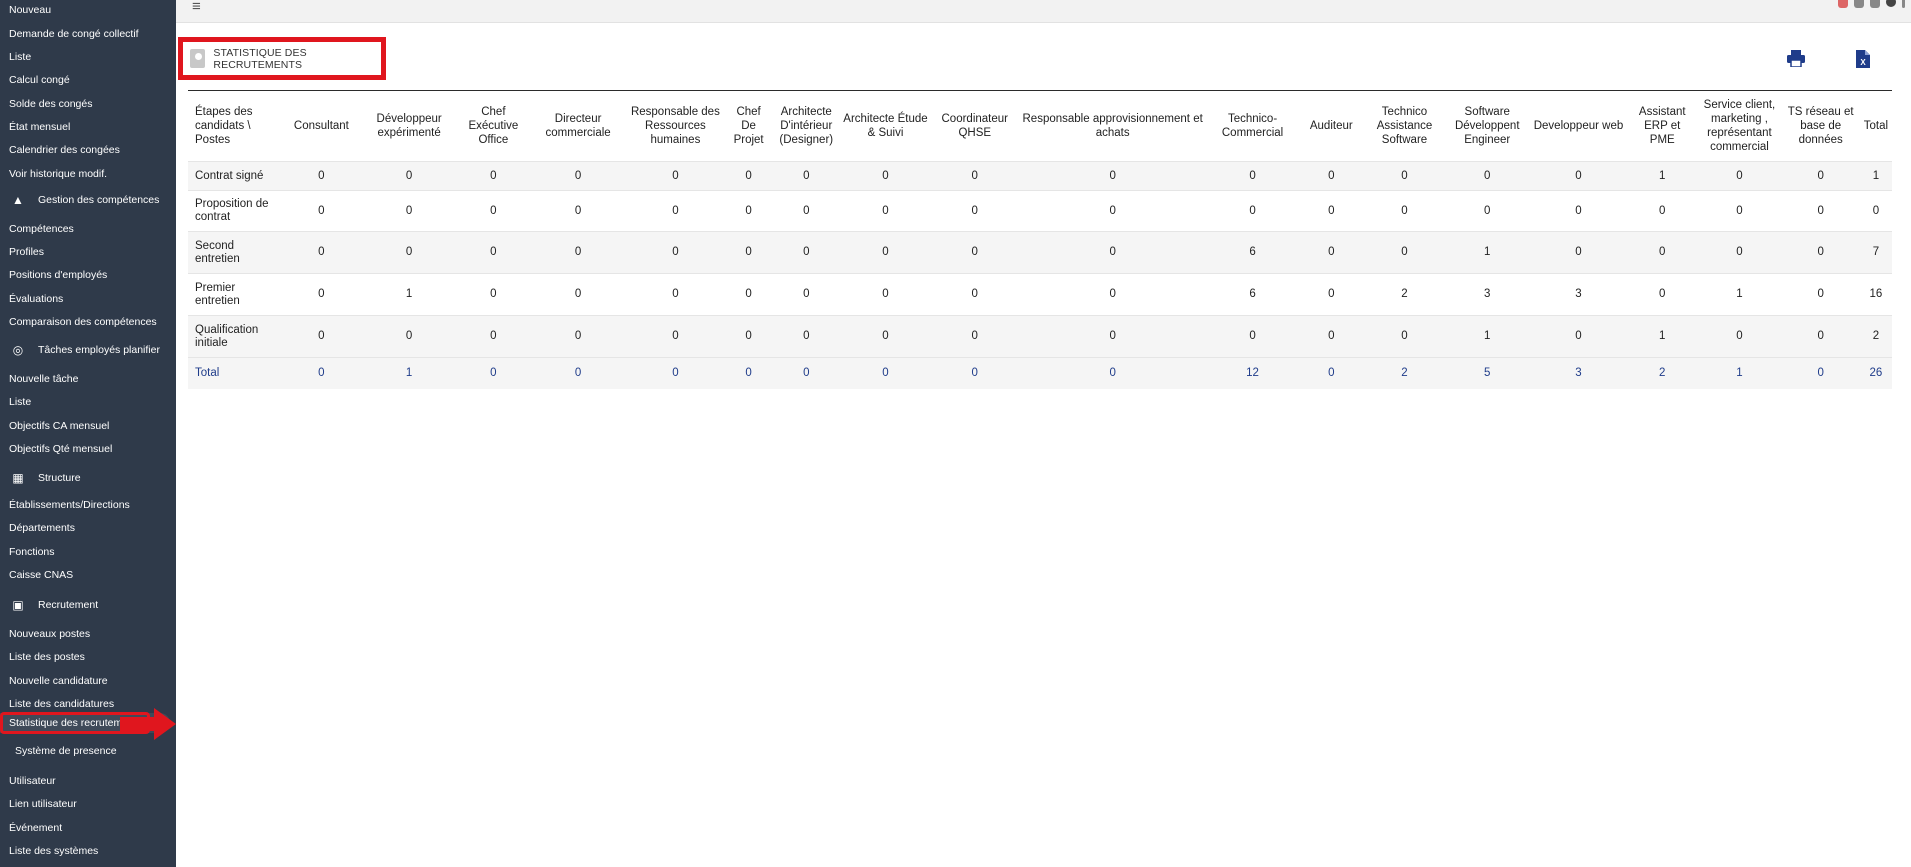  What do you see at coordinates (61, 704) in the screenshot?
I see `sidebar-item-liste-des-candidatures: Liste des candidatures` at bounding box center [61, 704].